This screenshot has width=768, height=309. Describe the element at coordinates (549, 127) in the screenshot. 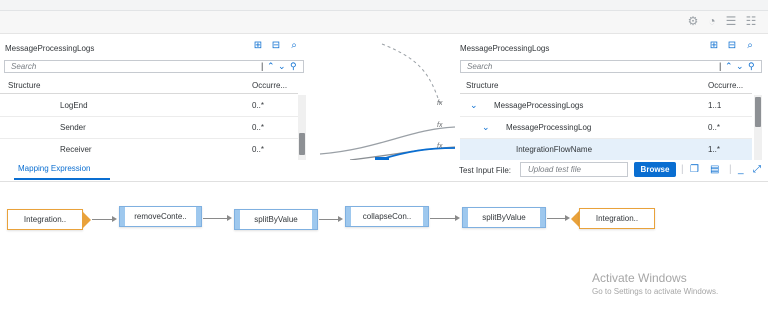

I see `node-name: MessageProcessingLog` at that location.